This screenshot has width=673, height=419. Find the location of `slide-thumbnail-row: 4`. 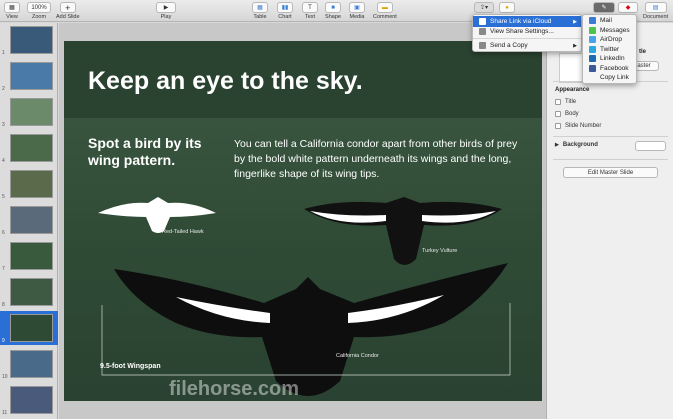

slide-thumbnail-row: 4 is located at coordinates (29, 148).